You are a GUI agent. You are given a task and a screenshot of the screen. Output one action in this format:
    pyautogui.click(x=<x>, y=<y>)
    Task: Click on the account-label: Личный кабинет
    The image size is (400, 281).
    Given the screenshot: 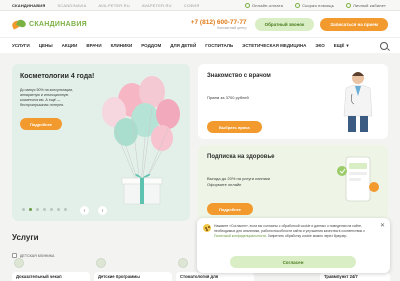 What is the action you would take?
    pyautogui.click(x=369, y=5)
    